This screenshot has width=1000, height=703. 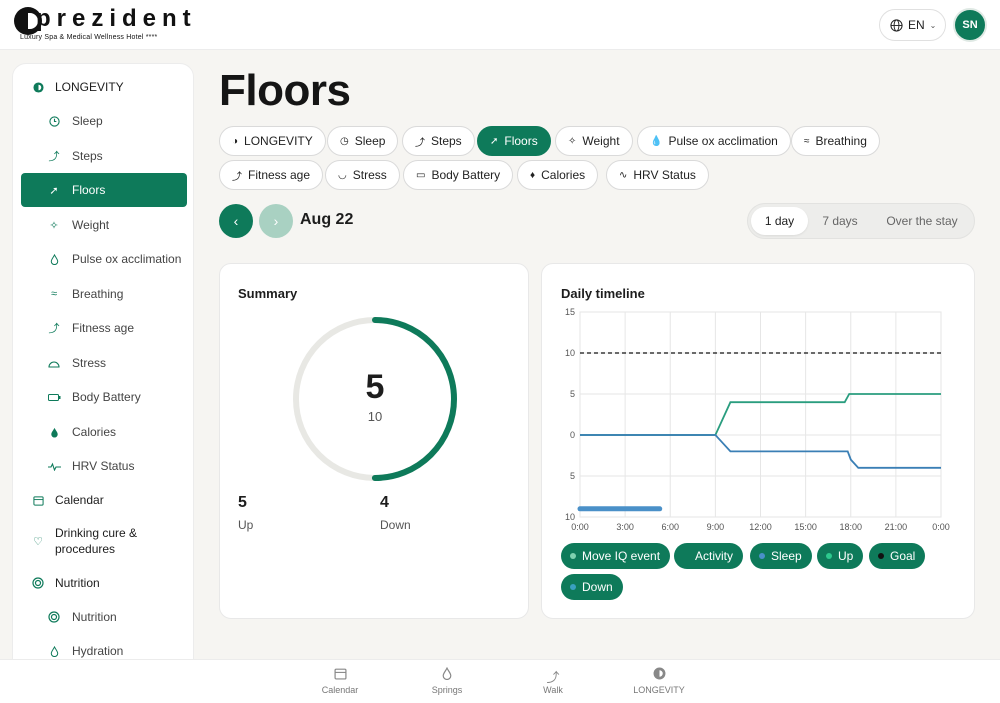 I want to click on range-option-over-the-stay: Over the stay, so click(x=922, y=221).